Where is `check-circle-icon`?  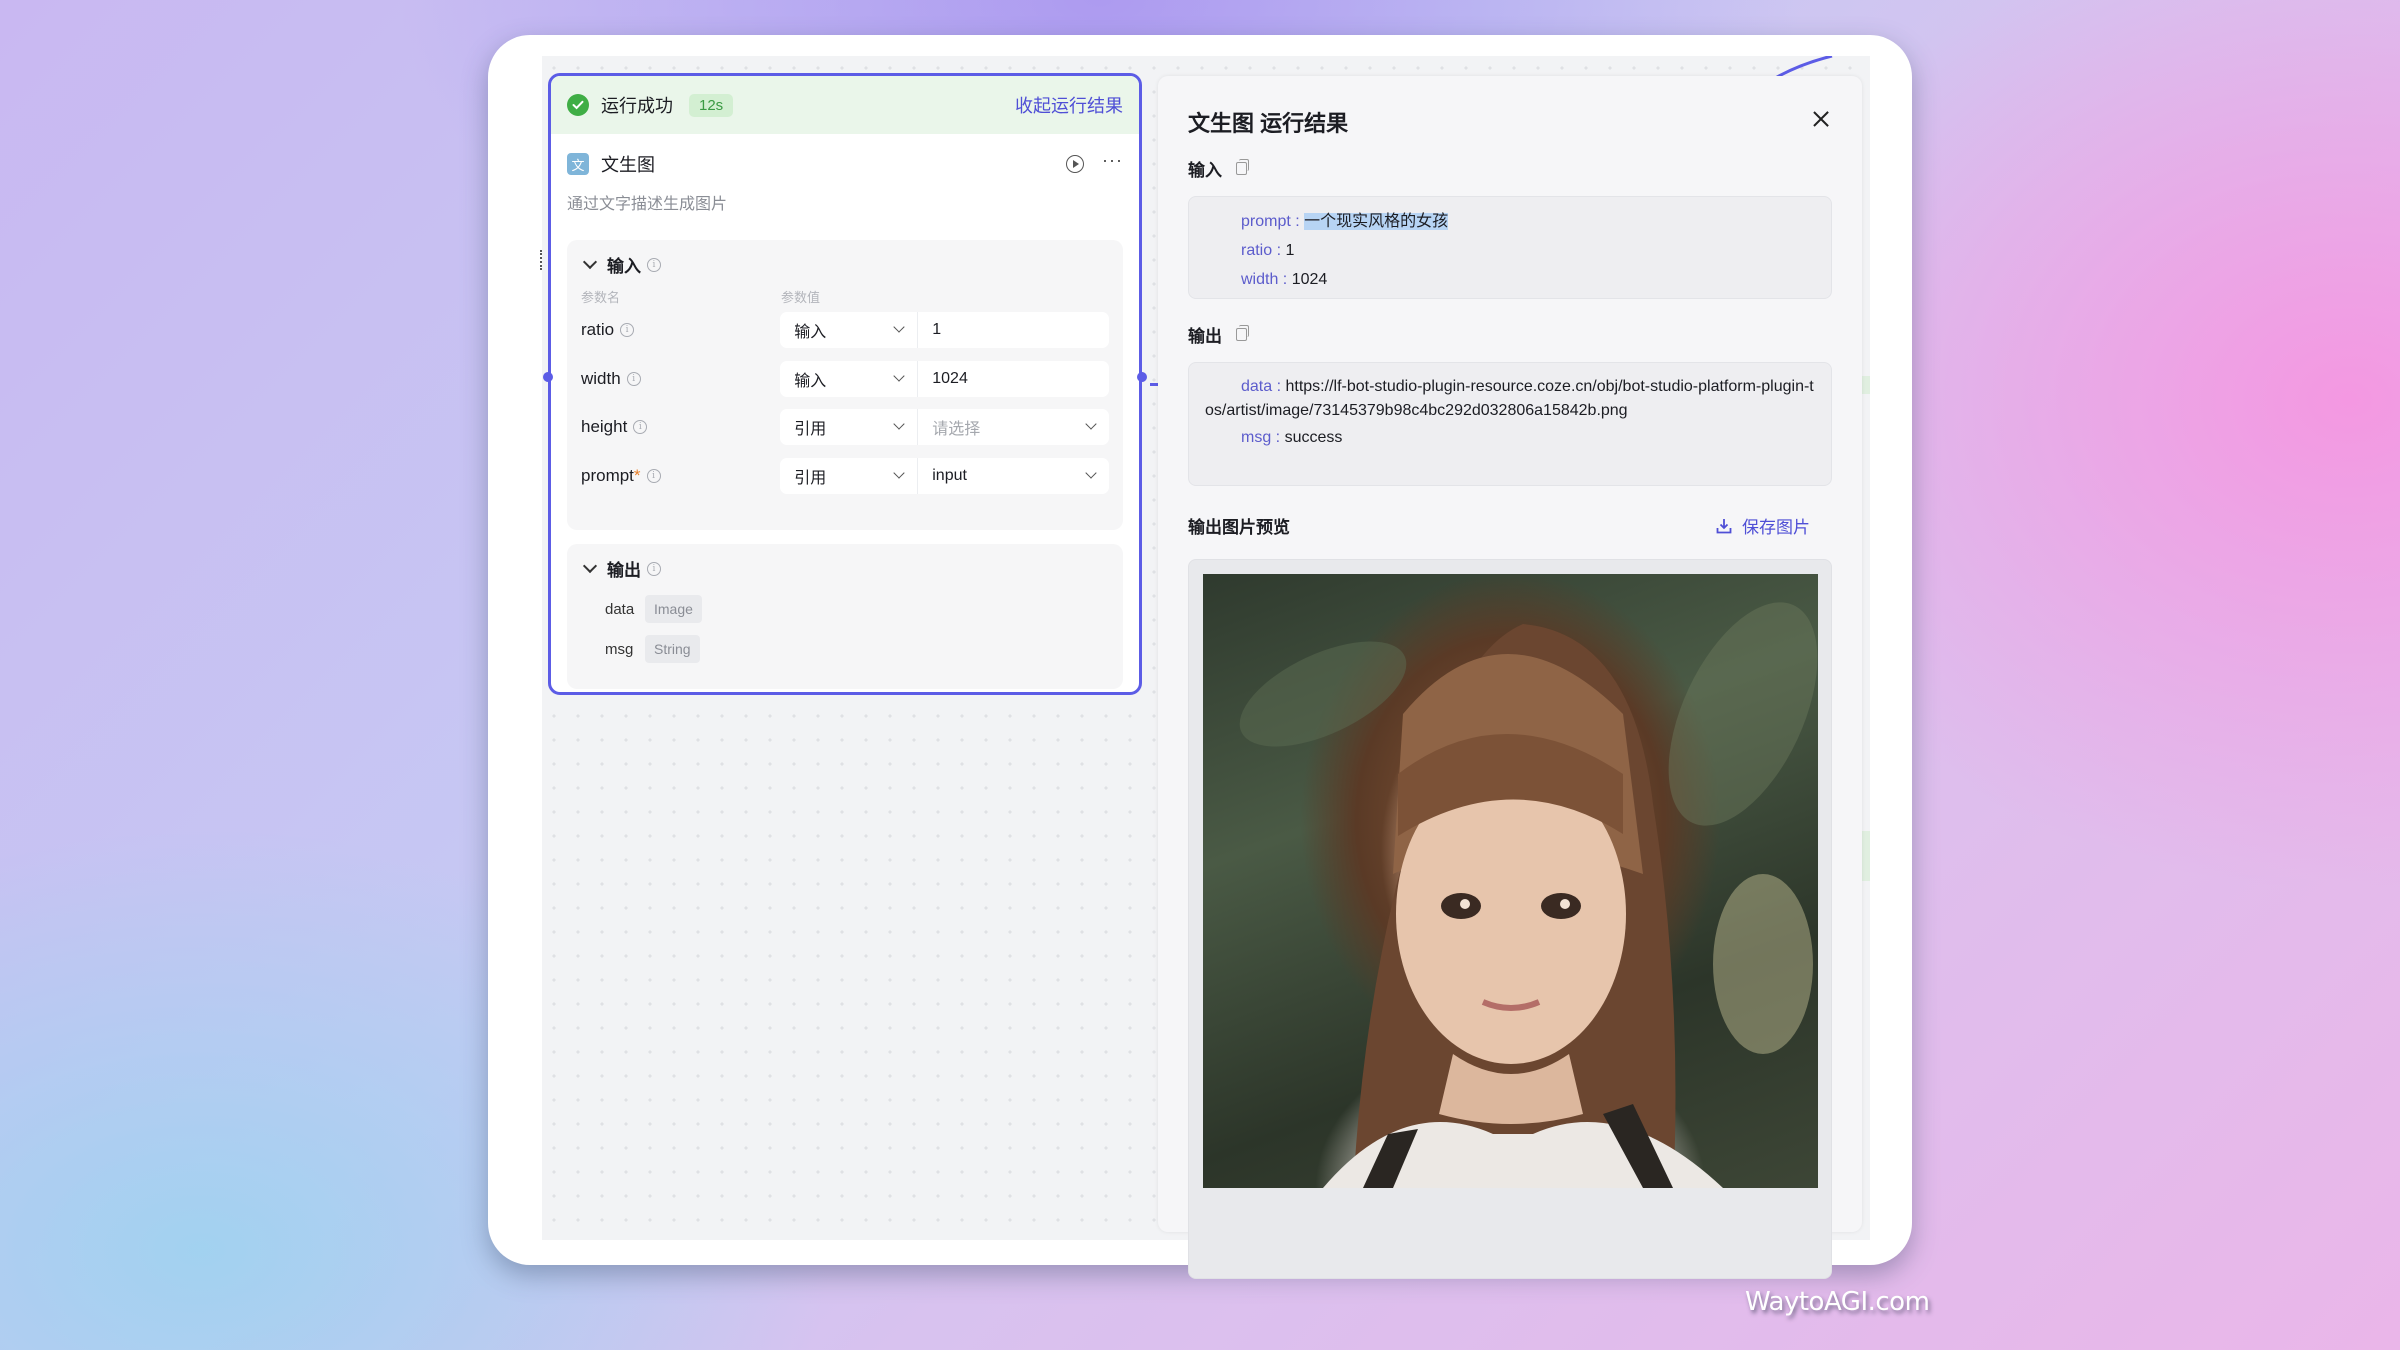
check-circle-icon is located at coordinates (578, 105).